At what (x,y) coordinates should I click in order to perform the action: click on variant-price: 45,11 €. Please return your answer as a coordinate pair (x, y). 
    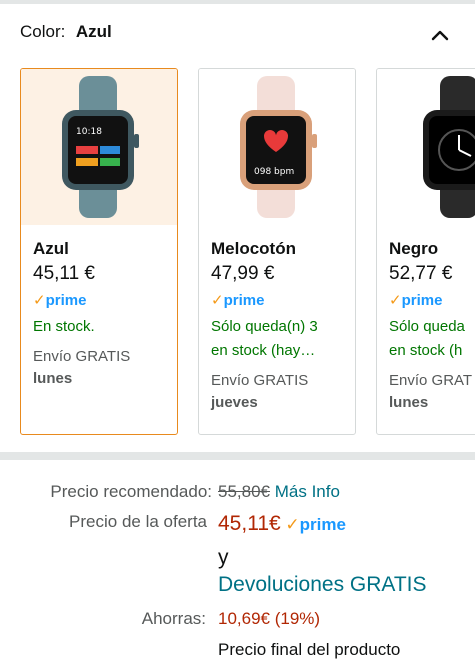
    Looking at the image, I should click on (64, 273).